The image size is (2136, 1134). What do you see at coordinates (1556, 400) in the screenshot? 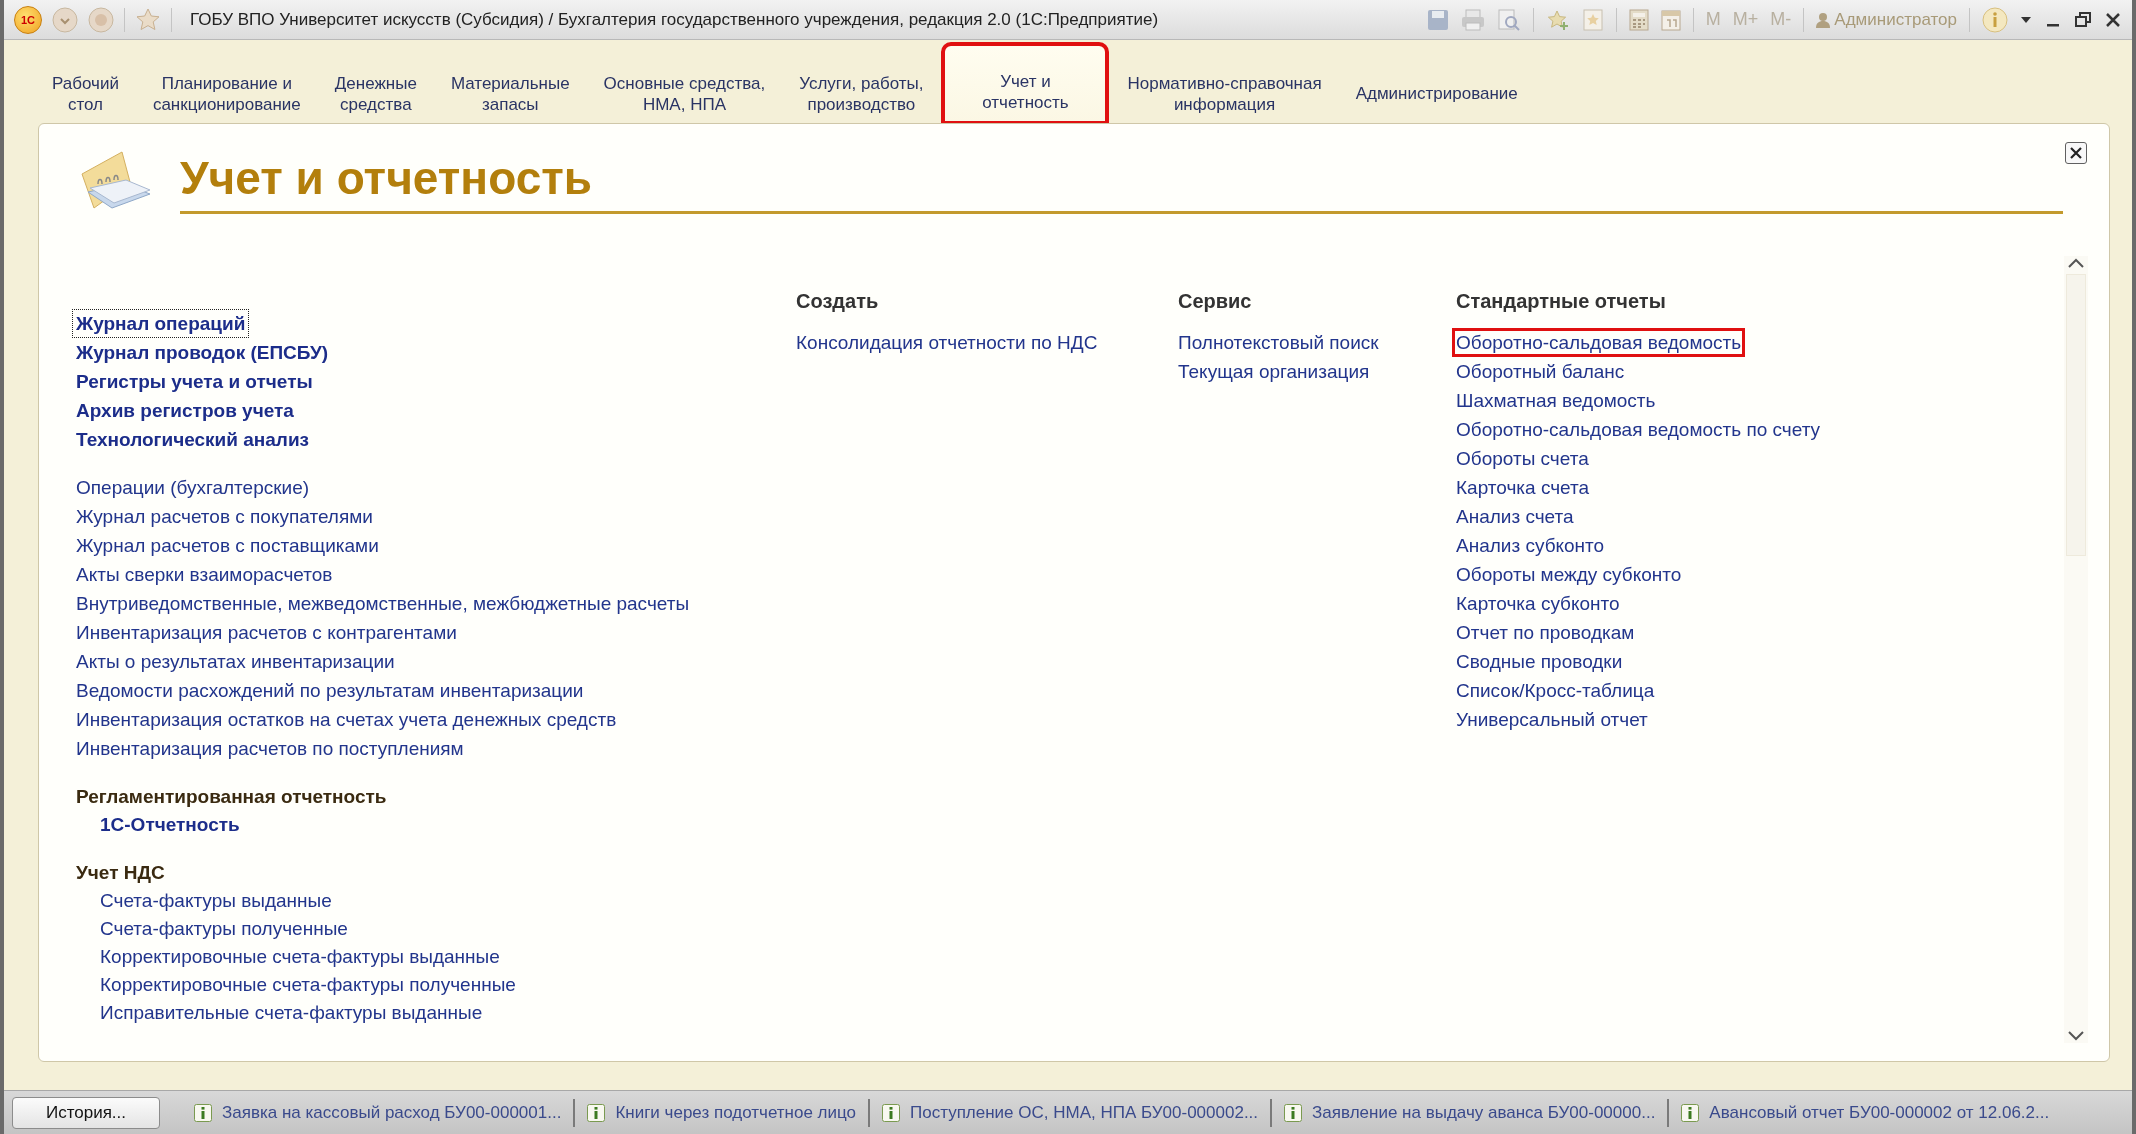
I see `menu-link: Шахматная ведомость` at bounding box center [1556, 400].